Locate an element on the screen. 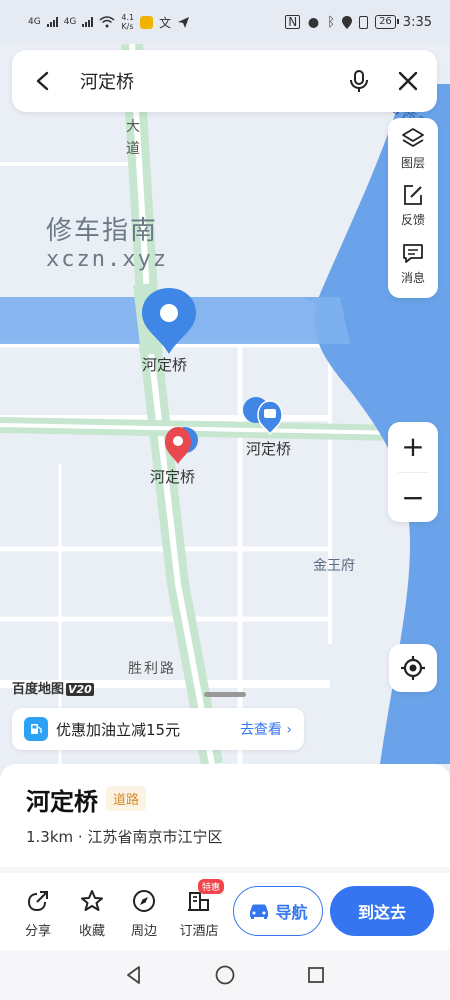 This screenshot has width=450, height=1000. battery-icon: 26 is located at coordinates (387, 22).